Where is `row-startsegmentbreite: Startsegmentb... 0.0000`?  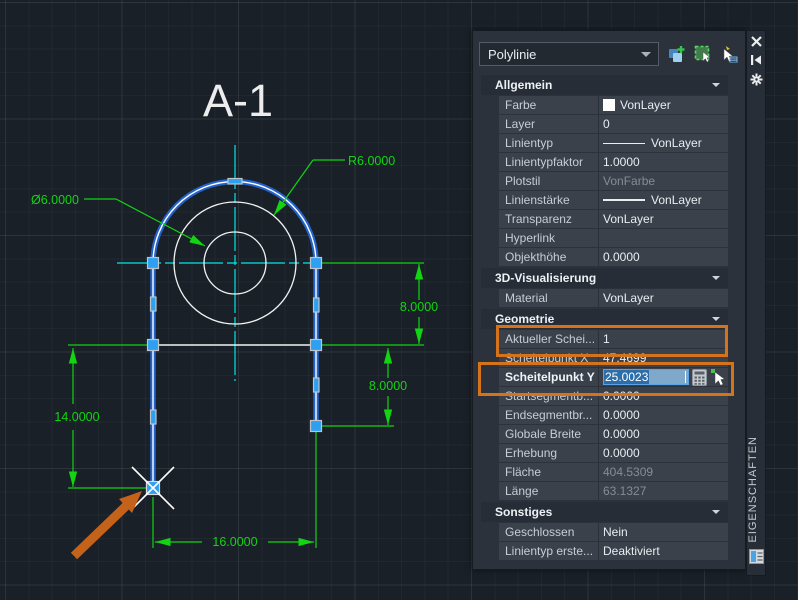
row-startsegmentbreite: Startsegmentb... 0.0000 is located at coordinates (613, 396).